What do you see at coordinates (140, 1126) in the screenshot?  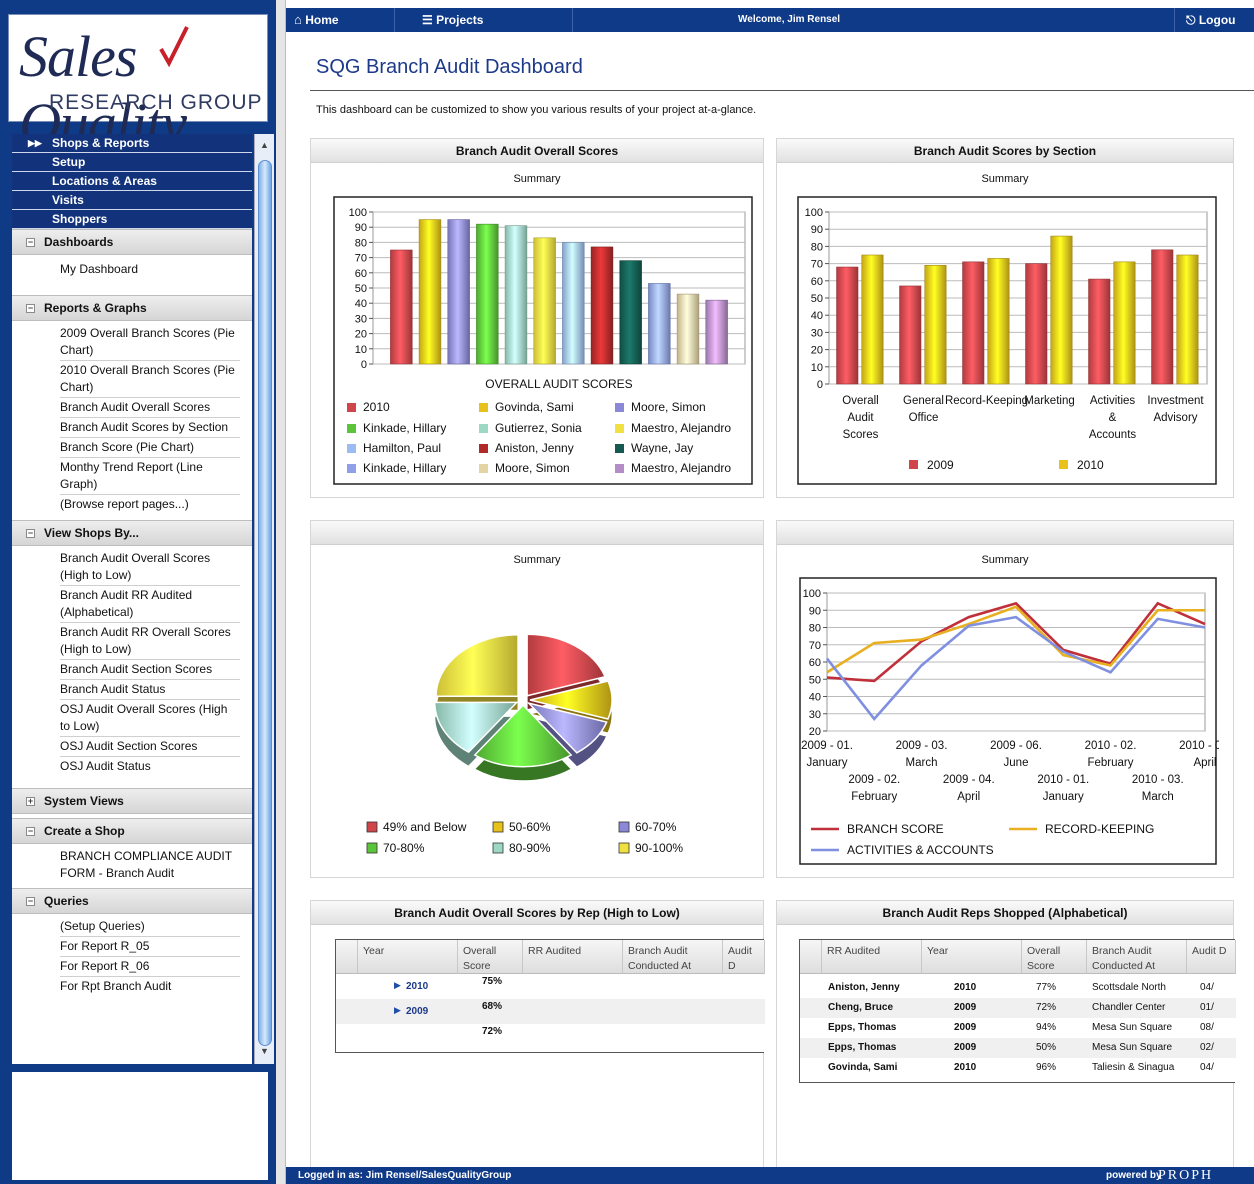 I see `sidebar-blank-area` at bounding box center [140, 1126].